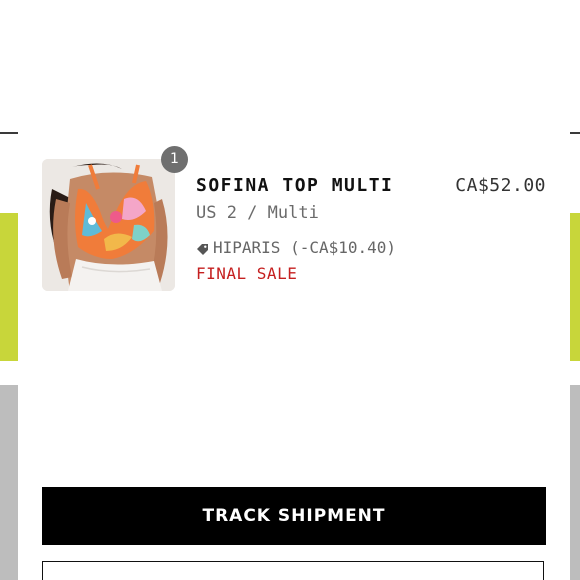 The height and width of the screenshot is (580, 580). I want to click on product-name: SOFINA TOP MULTI, so click(294, 185).